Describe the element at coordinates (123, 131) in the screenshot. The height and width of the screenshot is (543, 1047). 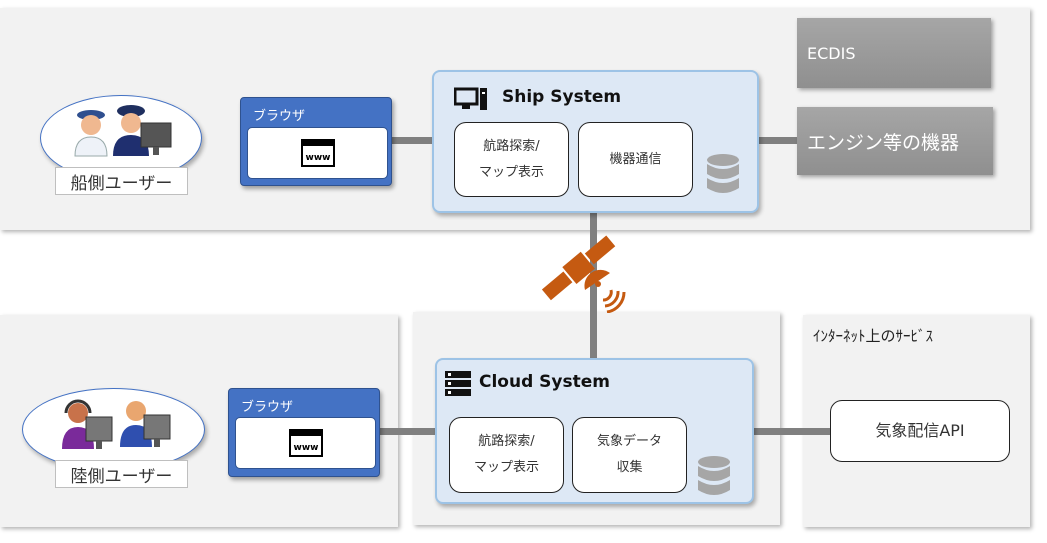
I see `sailor-users-icon` at that location.